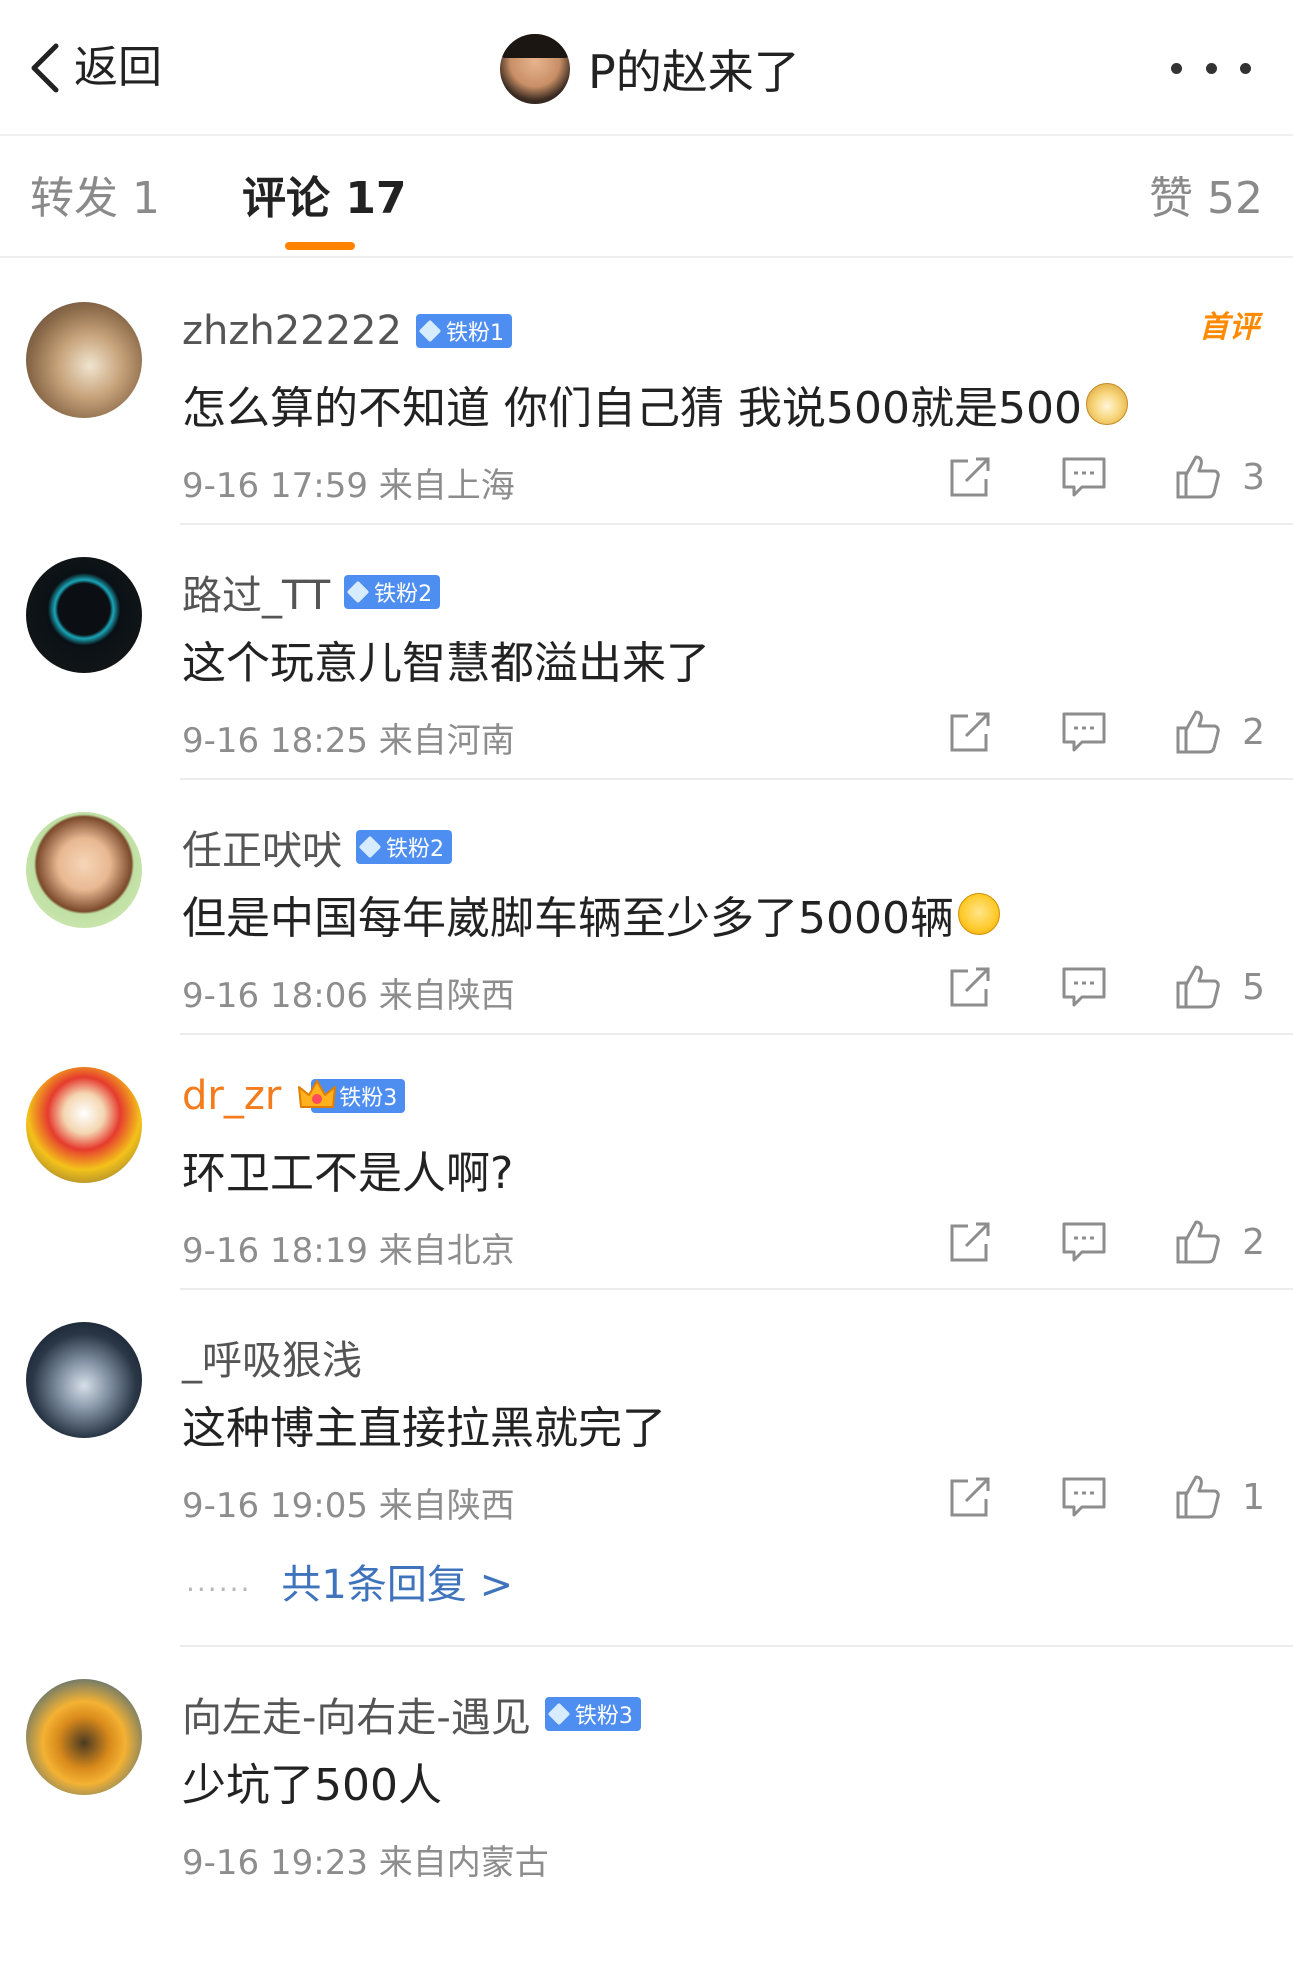  What do you see at coordinates (262, 851) in the screenshot?
I see `username: 任正吠吠` at bounding box center [262, 851].